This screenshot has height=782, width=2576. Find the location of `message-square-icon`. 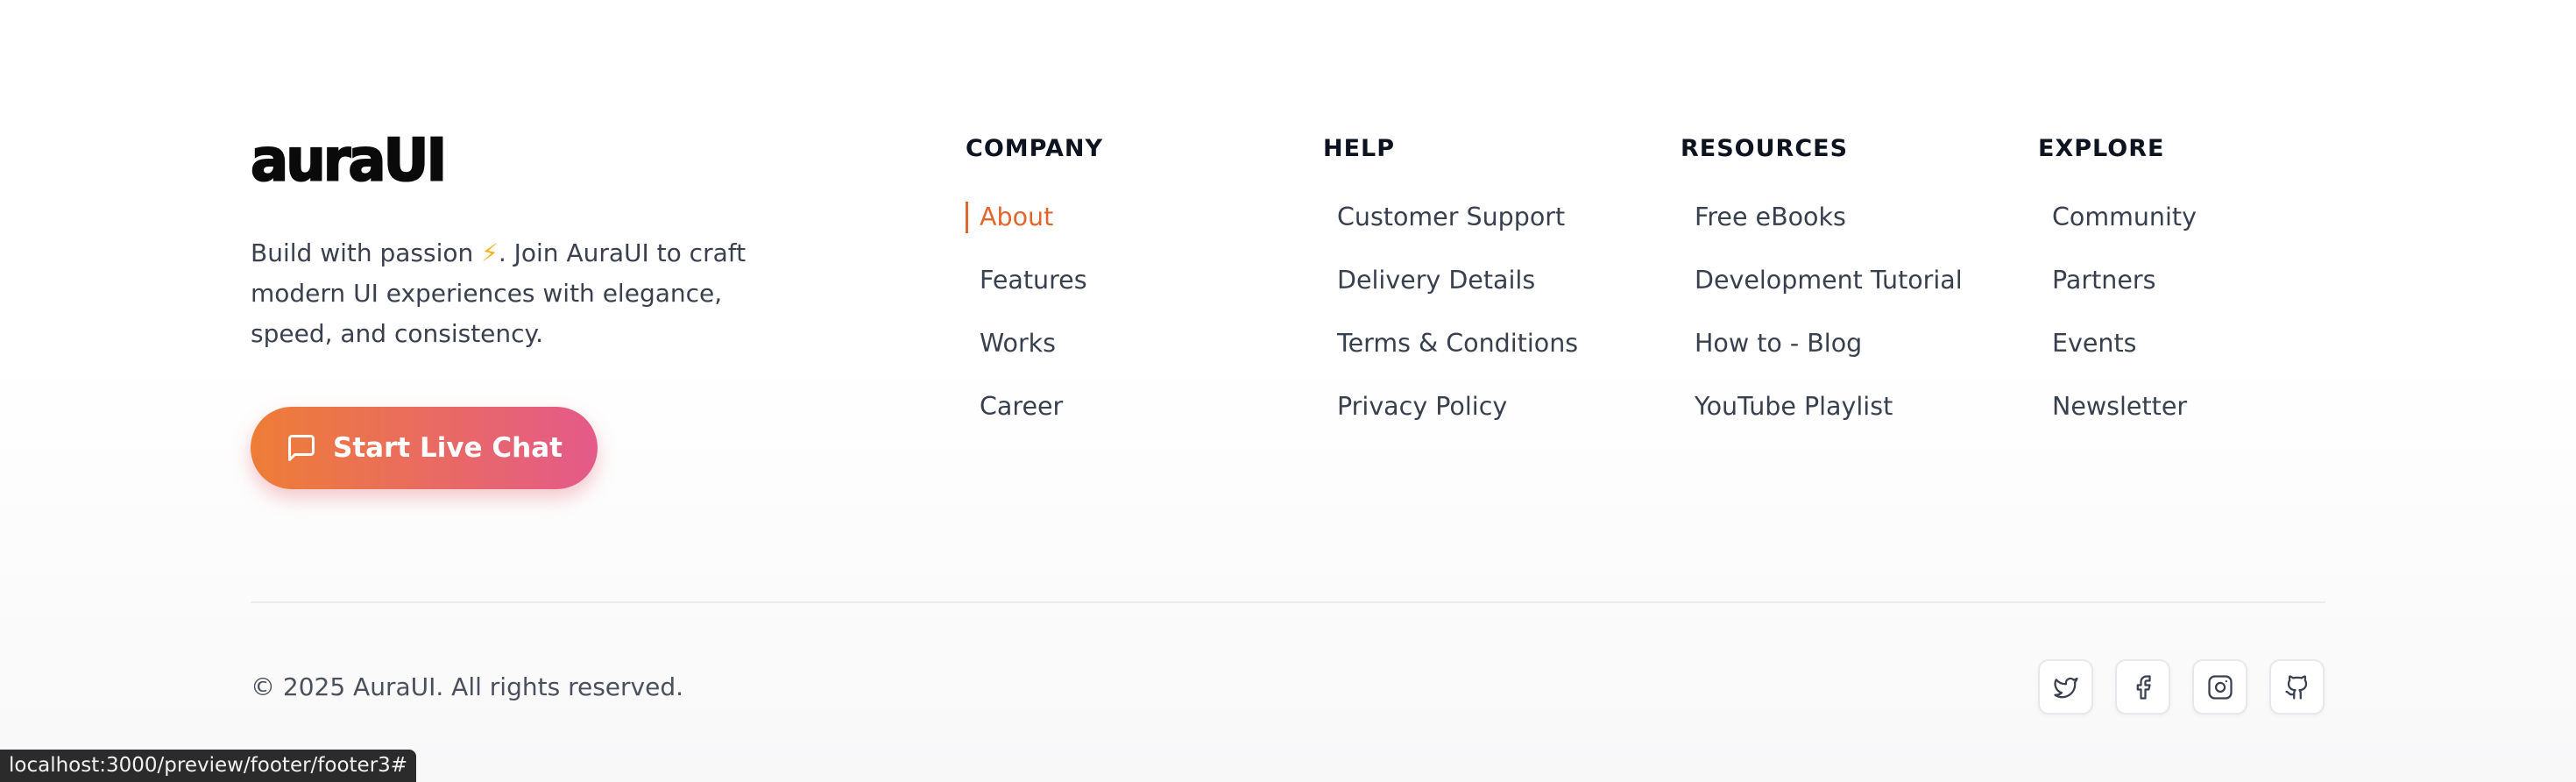

message-square-icon is located at coordinates (301, 448).